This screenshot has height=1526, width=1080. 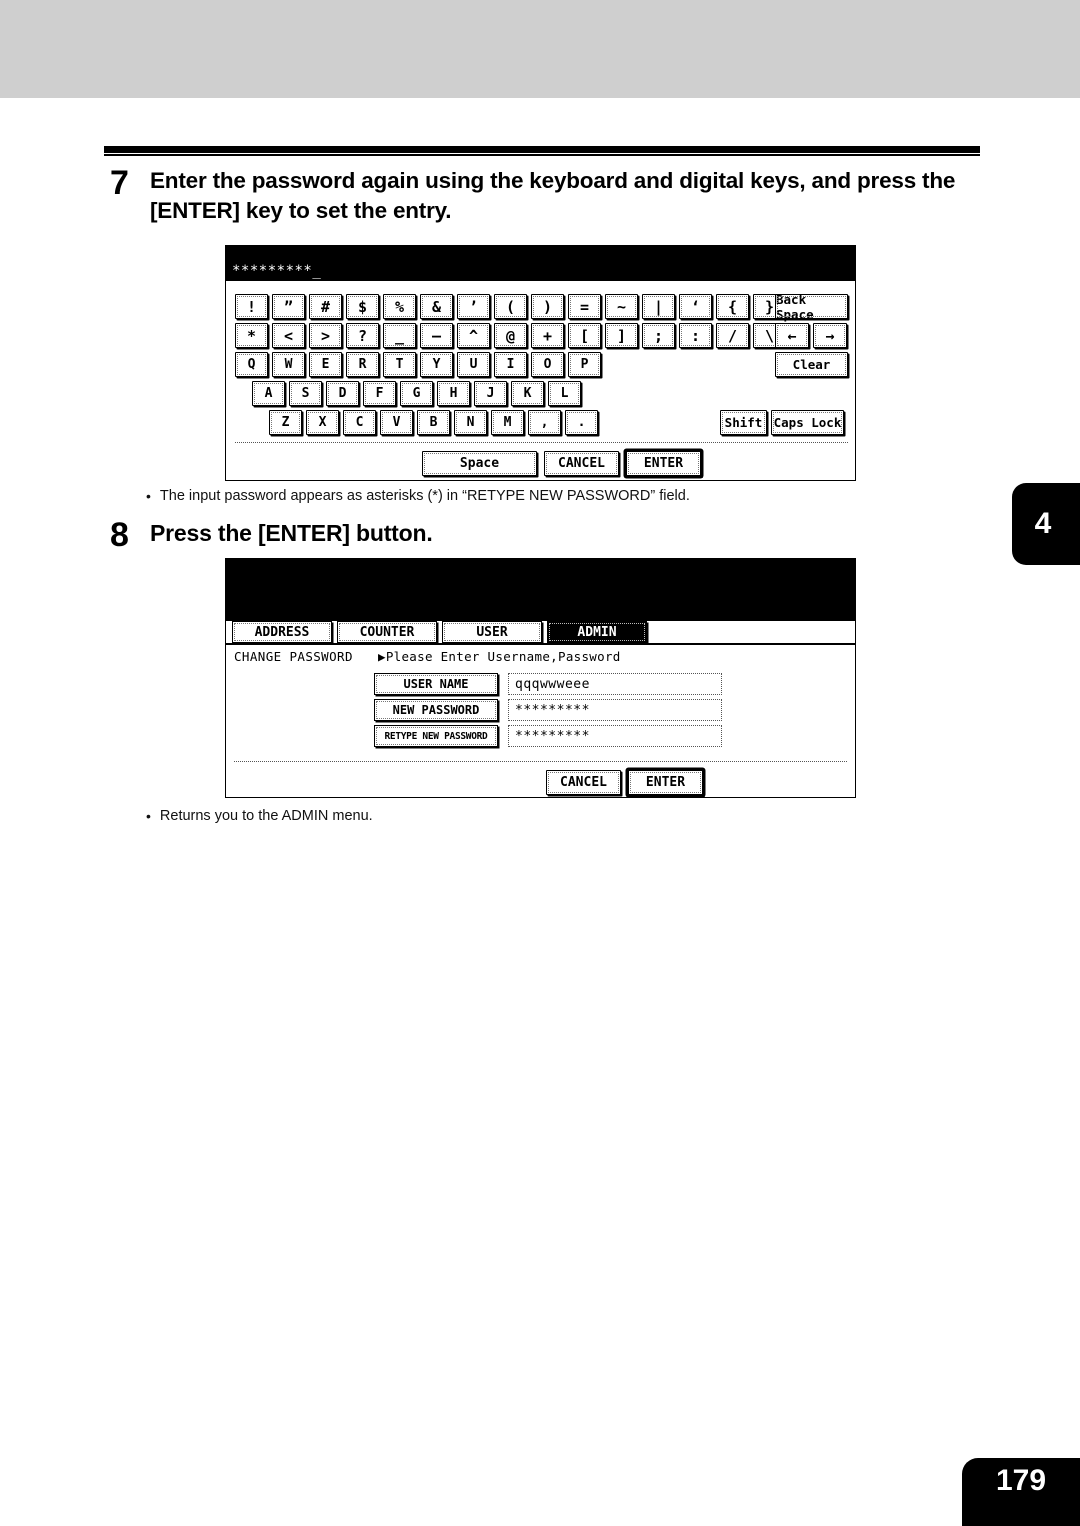 I want to click on caption-step-8: • Returns you to the ADMIN menu., so click(x=259, y=816).